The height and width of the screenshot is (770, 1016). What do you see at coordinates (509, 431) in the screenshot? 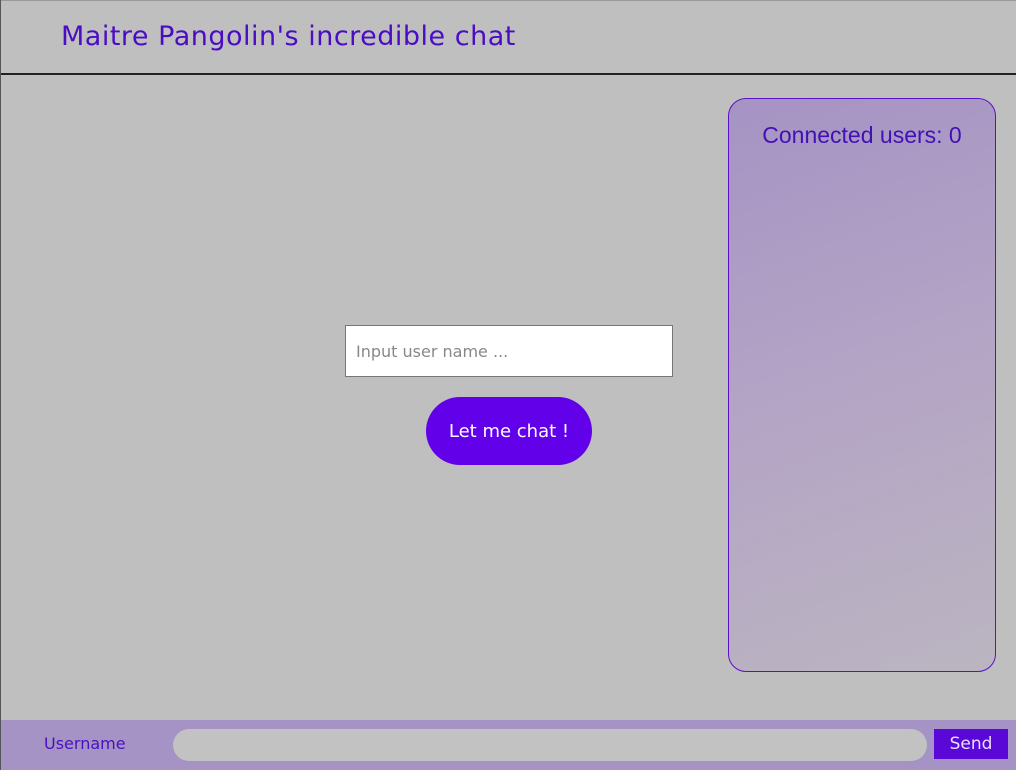
I see `let-me-chat-button: Let me chat !` at bounding box center [509, 431].